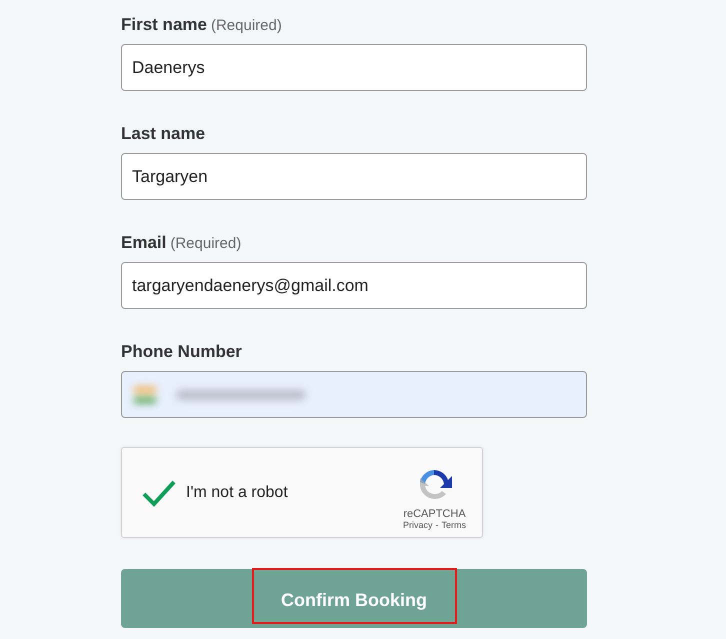 Image resolution: width=726 pixels, height=639 pixels. Describe the element at coordinates (417, 525) in the screenshot. I see `privacy-link: Privacy` at that location.